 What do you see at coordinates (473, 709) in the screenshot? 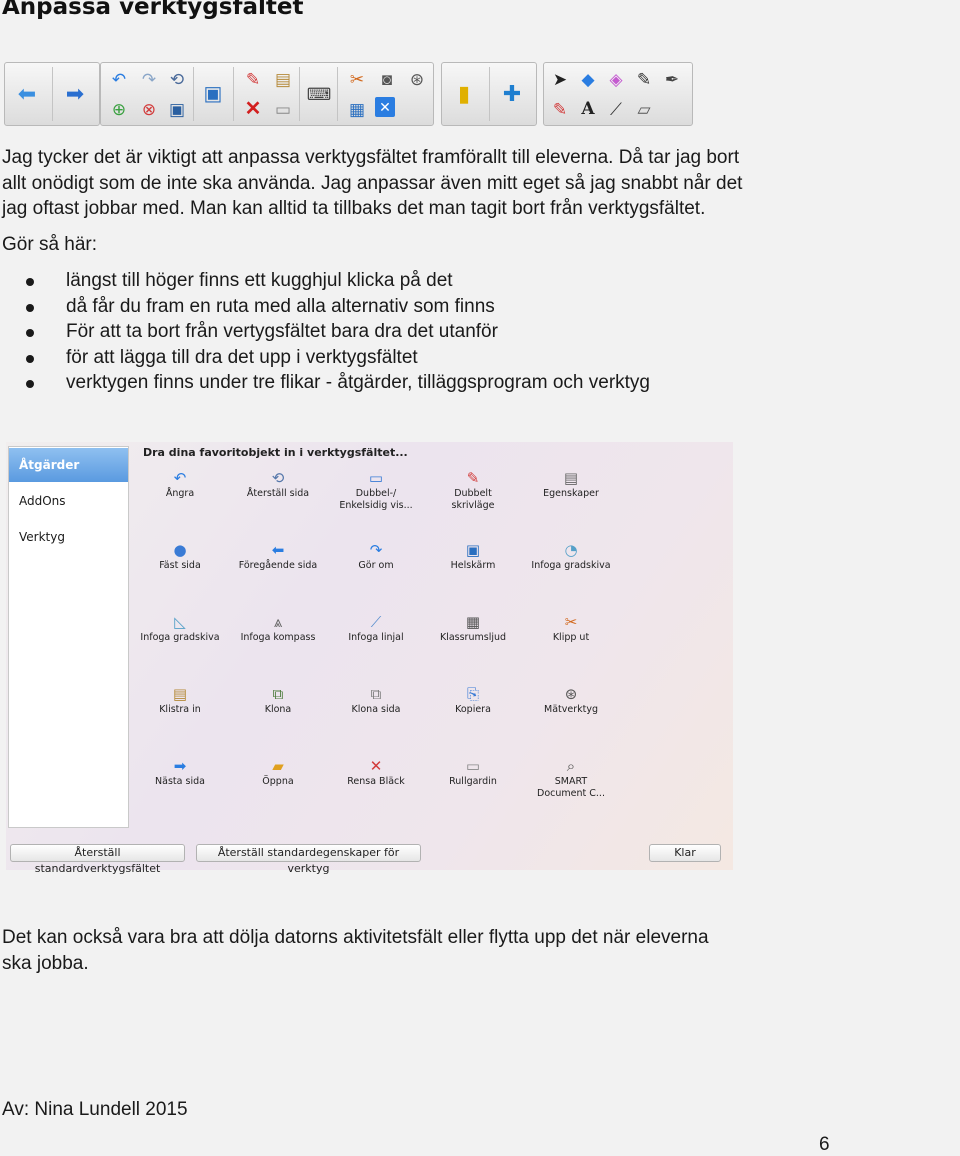
I see `tool-item-label: Kopiera` at bounding box center [473, 709].